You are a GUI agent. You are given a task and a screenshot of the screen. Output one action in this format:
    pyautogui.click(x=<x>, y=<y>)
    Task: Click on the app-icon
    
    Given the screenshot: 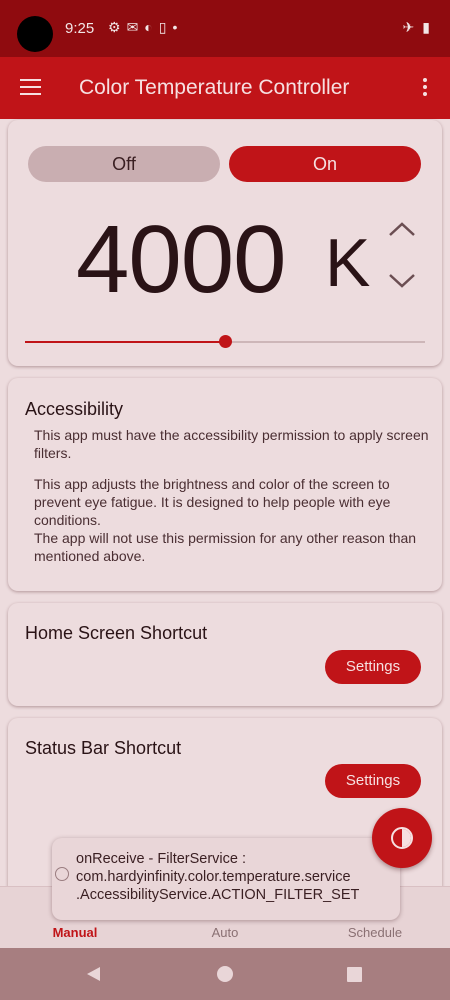 What is the action you would take?
    pyautogui.click(x=62, y=874)
    